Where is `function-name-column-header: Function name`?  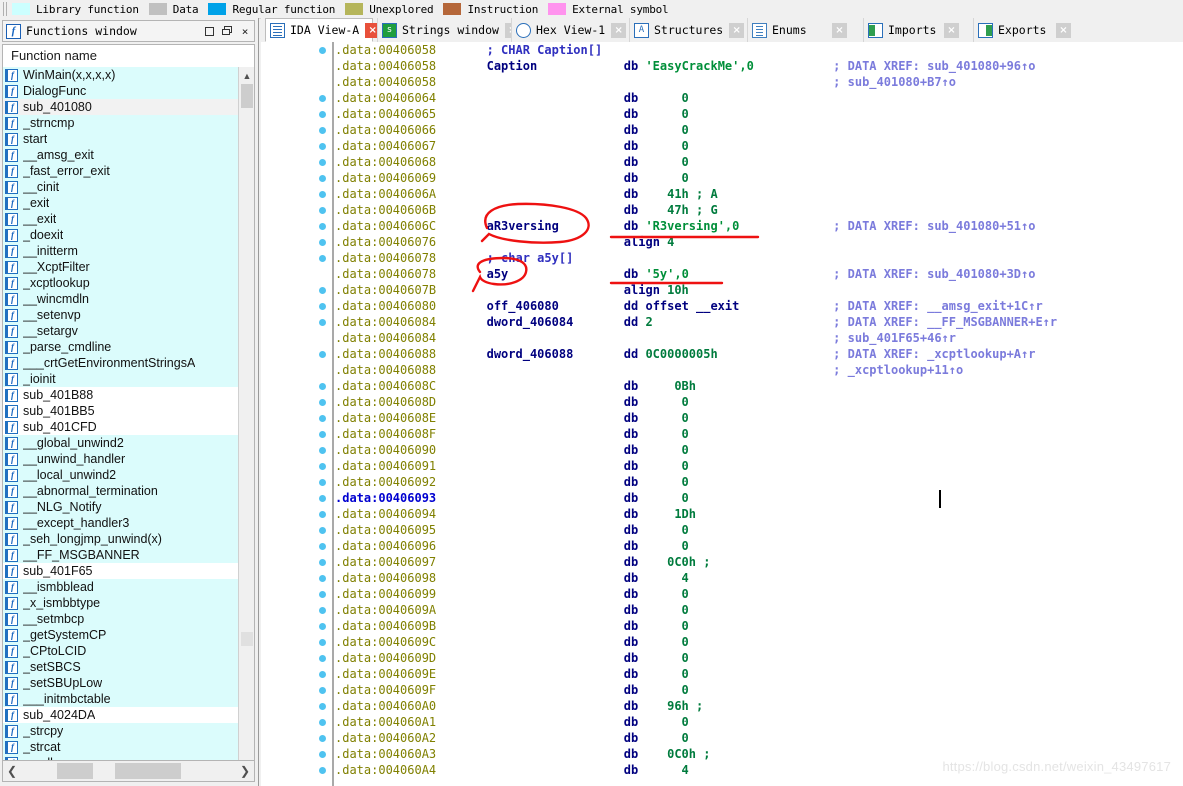 function-name-column-header: Function name is located at coordinates (128, 56).